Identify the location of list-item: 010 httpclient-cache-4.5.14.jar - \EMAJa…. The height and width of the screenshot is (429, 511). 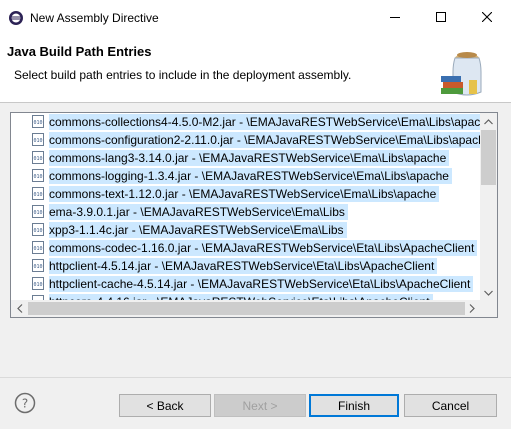
(246, 284).